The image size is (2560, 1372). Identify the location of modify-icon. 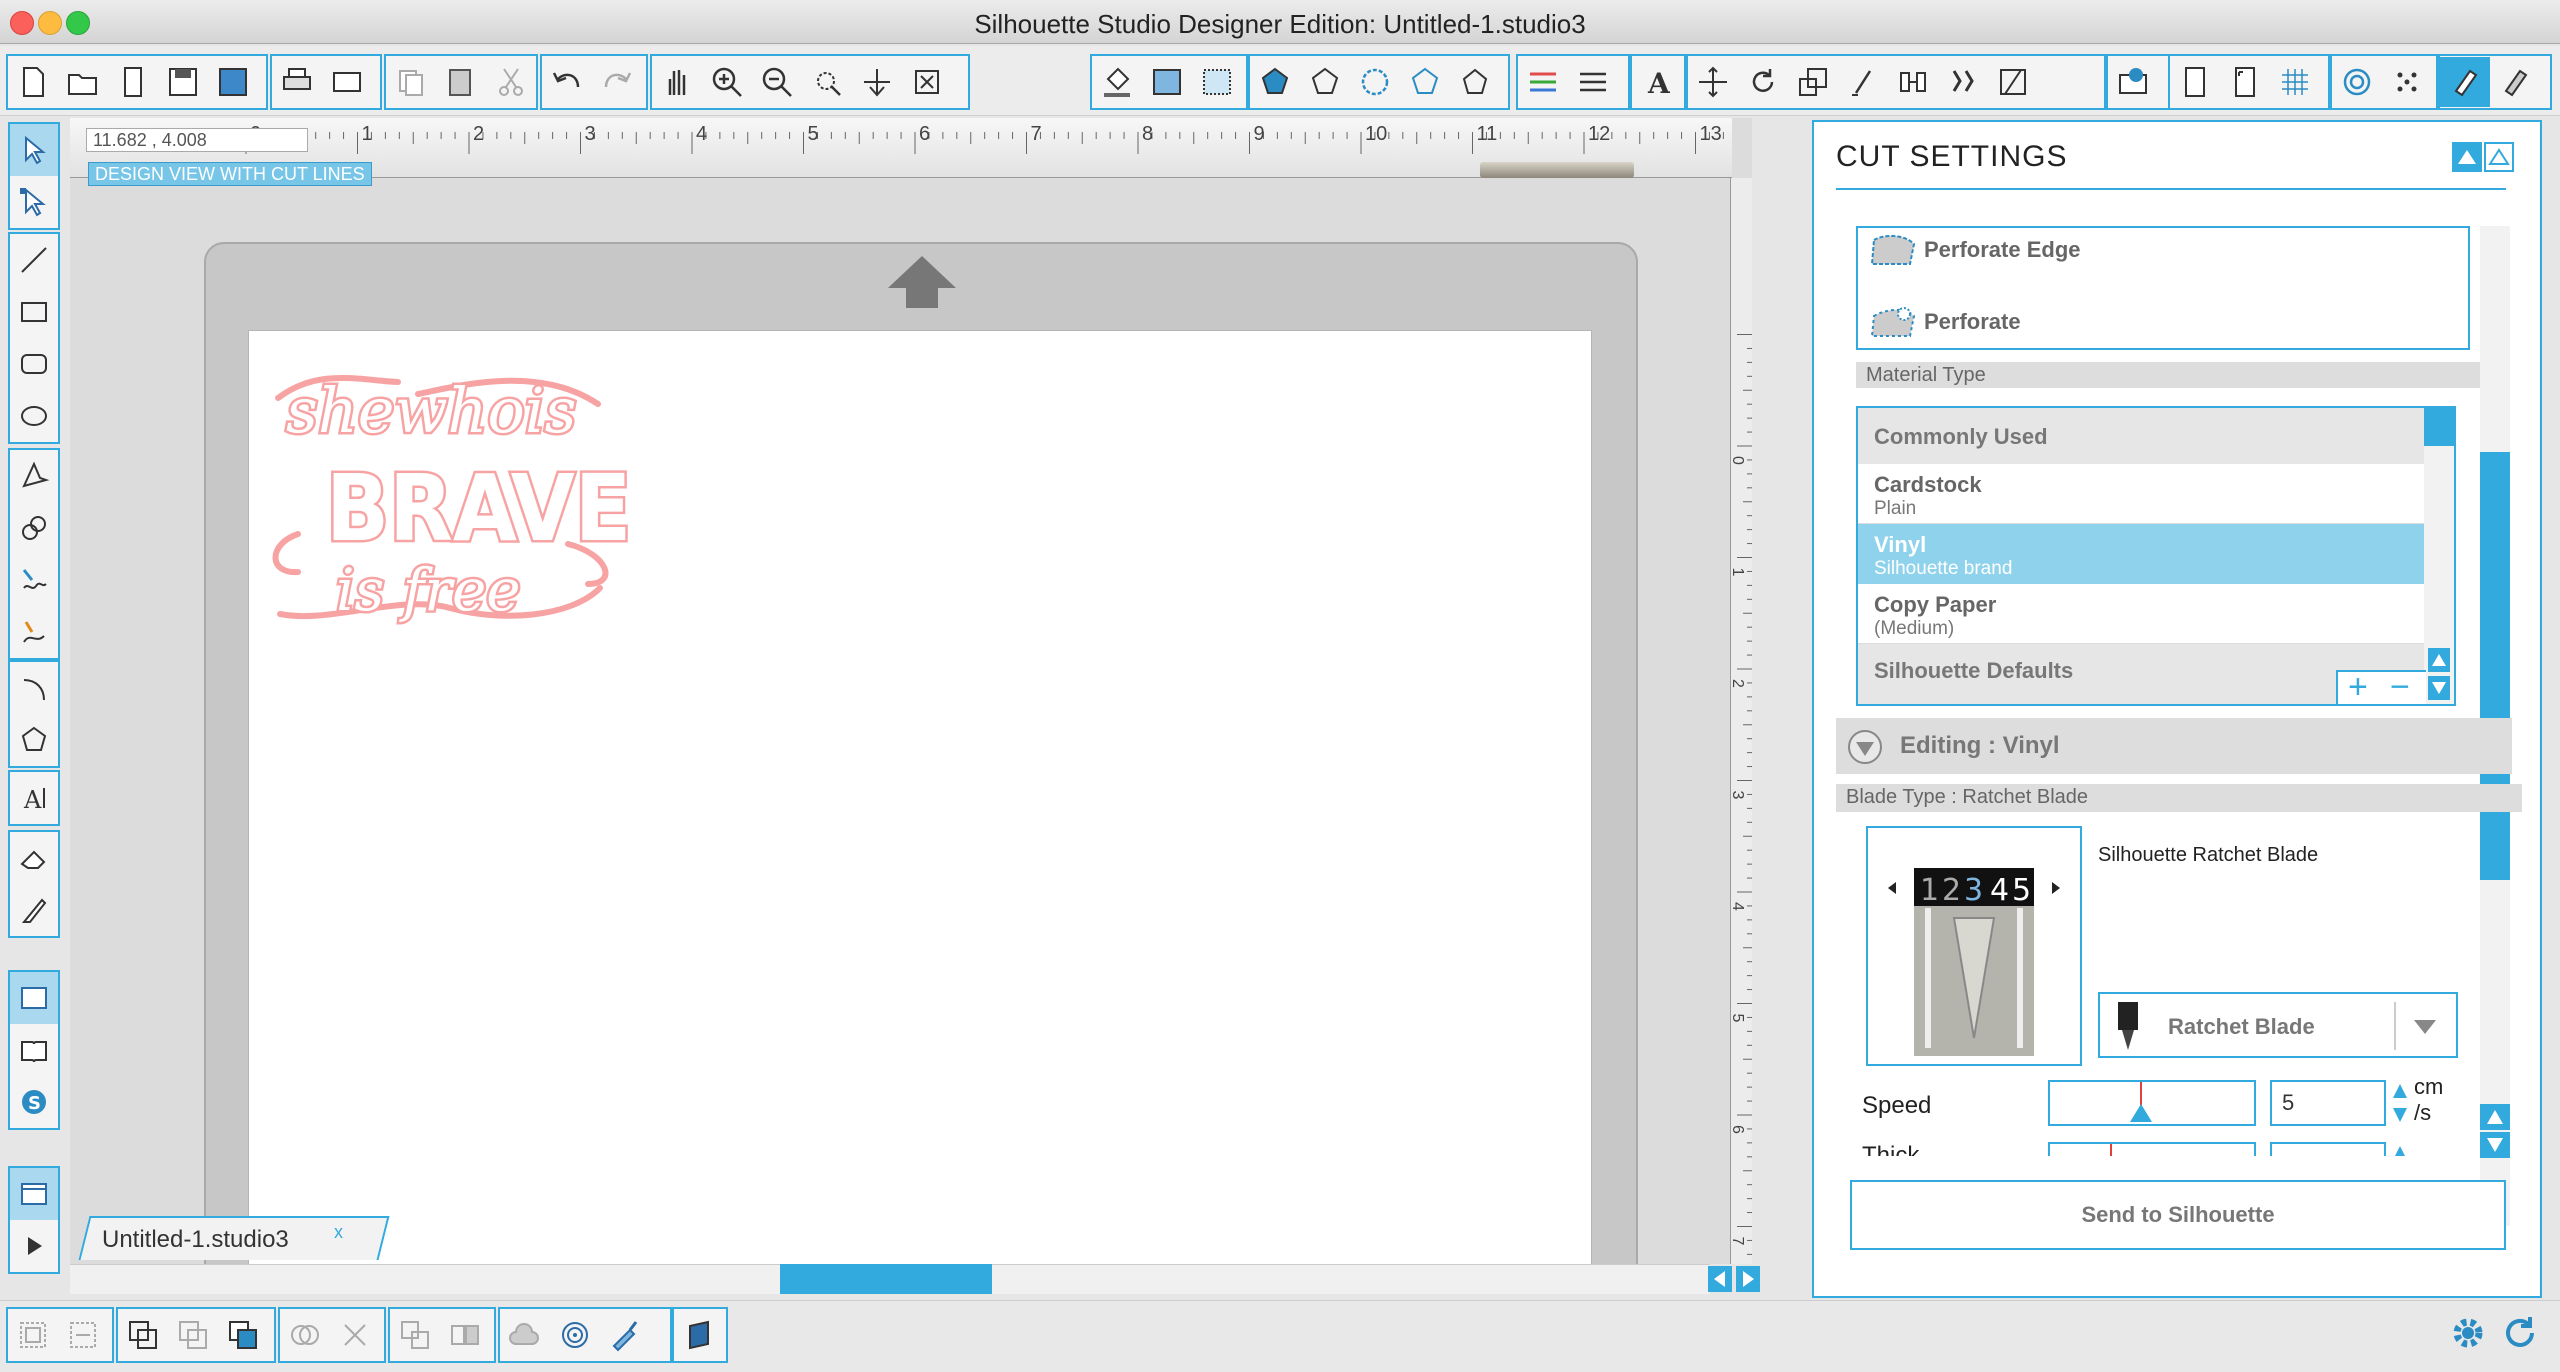
(2013, 82).